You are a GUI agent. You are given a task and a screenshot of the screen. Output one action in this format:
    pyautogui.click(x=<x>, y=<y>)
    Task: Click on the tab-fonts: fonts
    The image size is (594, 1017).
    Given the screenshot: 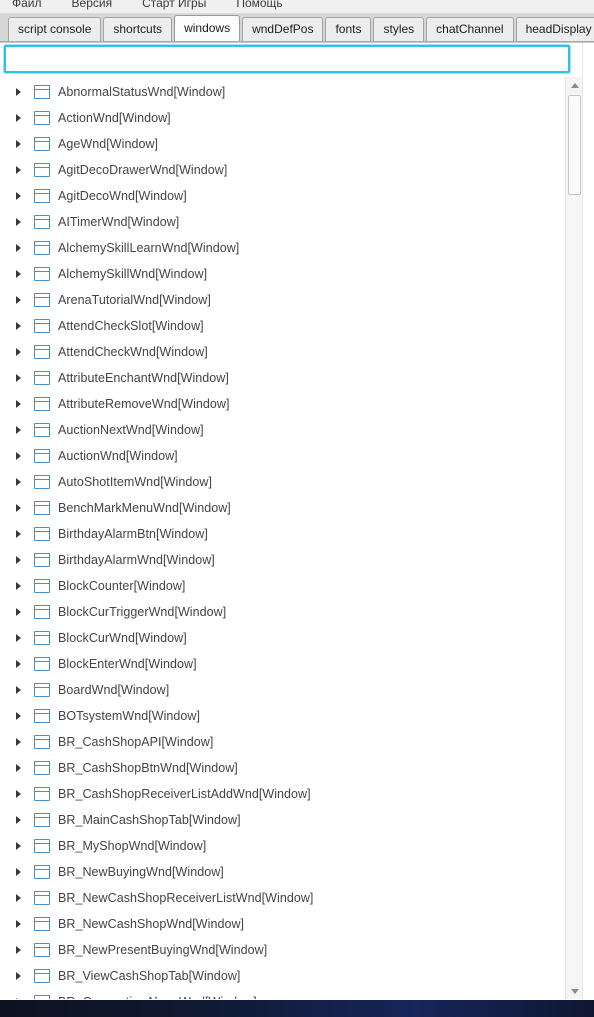 What is the action you would take?
    pyautogui.click(x=348, y=29)
    